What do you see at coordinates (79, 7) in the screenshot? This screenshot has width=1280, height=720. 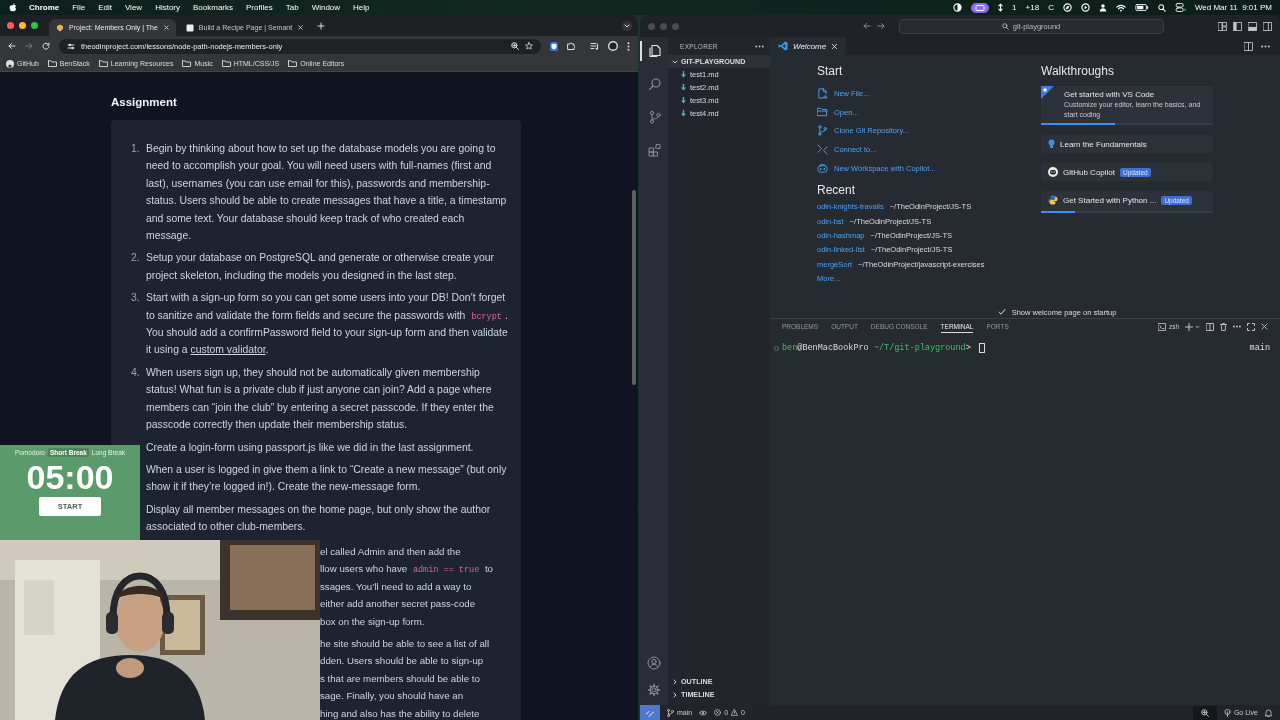 I see `menu-item: File` at bounding box center [79, 7].